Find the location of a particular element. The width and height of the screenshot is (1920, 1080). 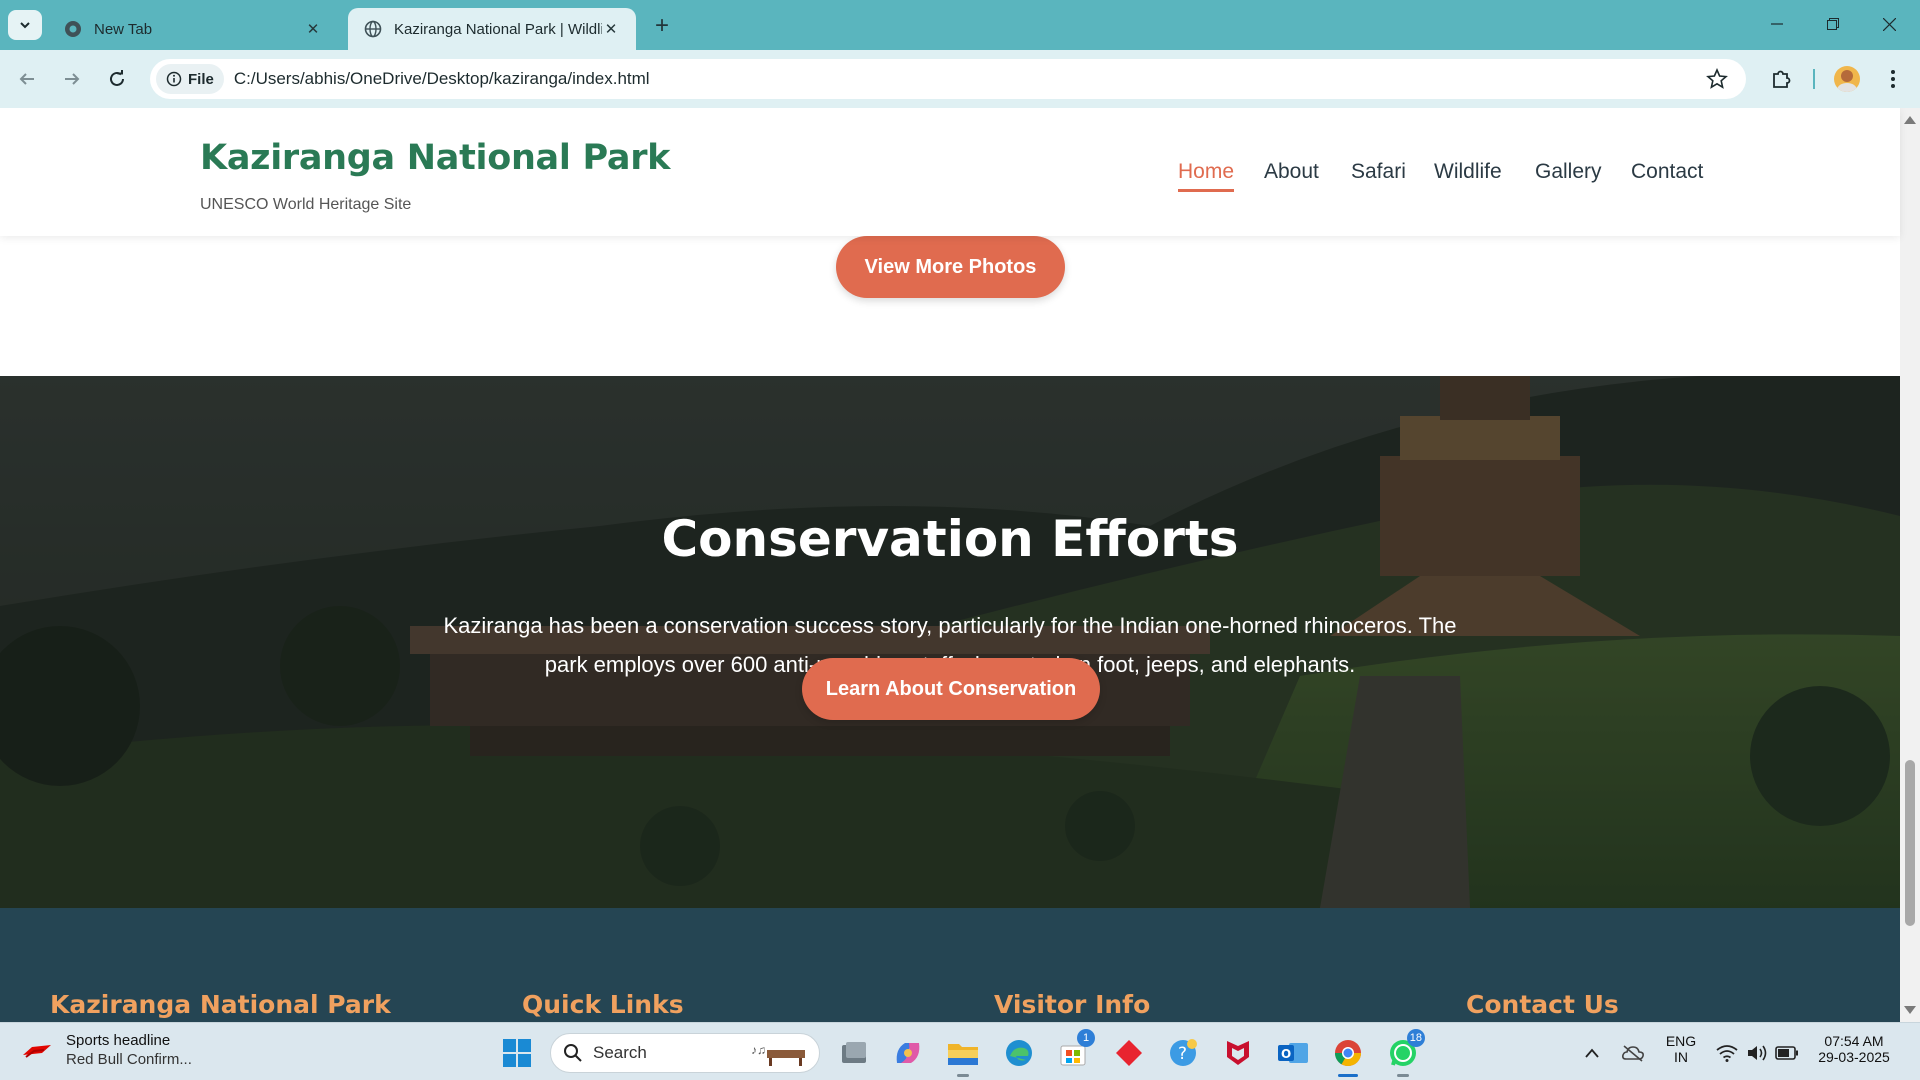

outlook-button: O is located at coordinates (1293, 1053).